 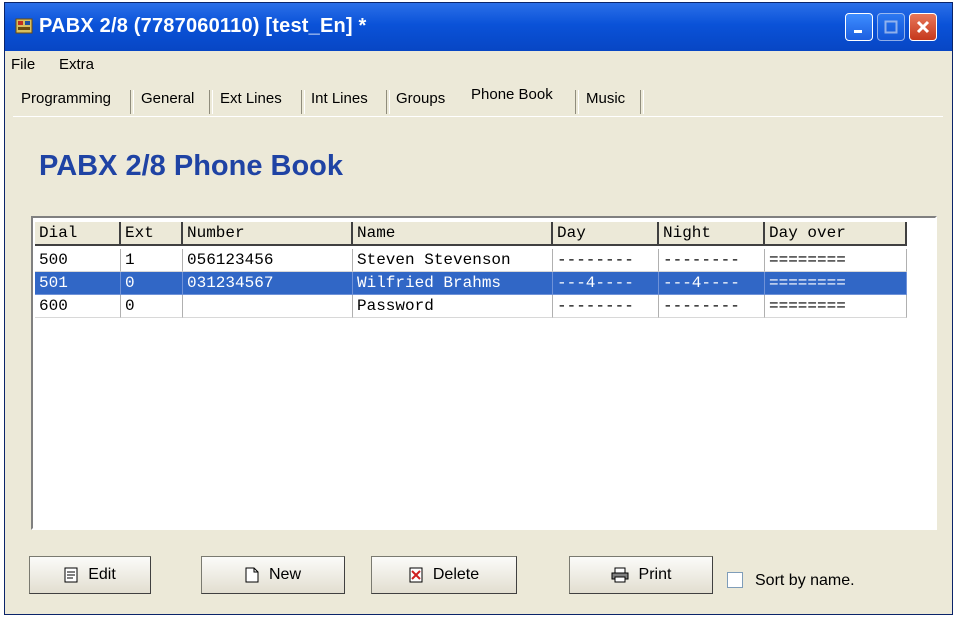 What do you see at coordinates (453, 260) in the screenshot?
I see `cell-name: Steven Stevenson` at bounding box center [453, 260].